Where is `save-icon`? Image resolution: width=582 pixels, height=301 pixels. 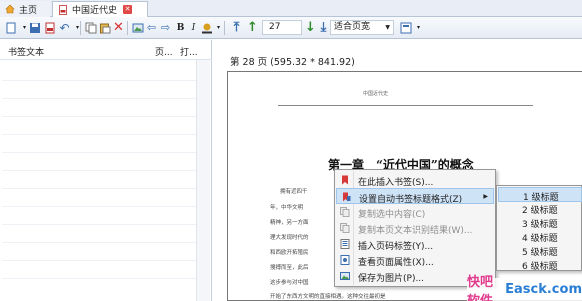 save-icon is located at coordinates (34, 27).